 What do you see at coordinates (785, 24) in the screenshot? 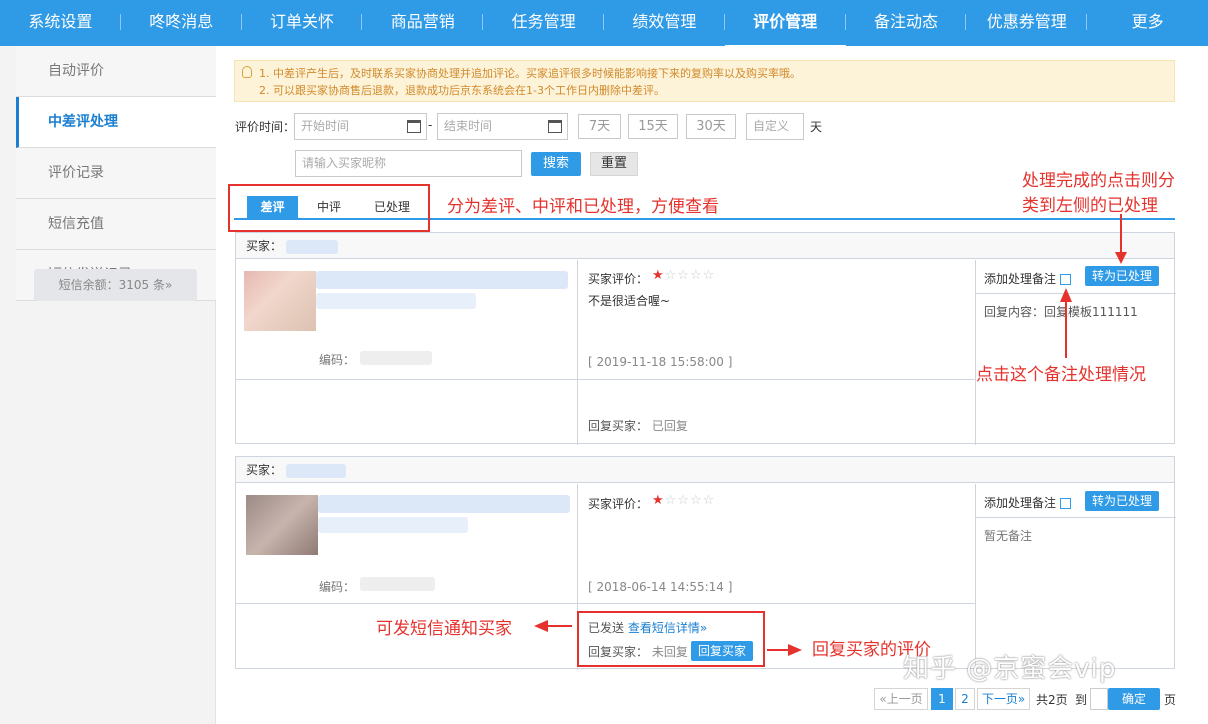
I see `nav-review-management: 评价管理` at bounding box center [785, 24].